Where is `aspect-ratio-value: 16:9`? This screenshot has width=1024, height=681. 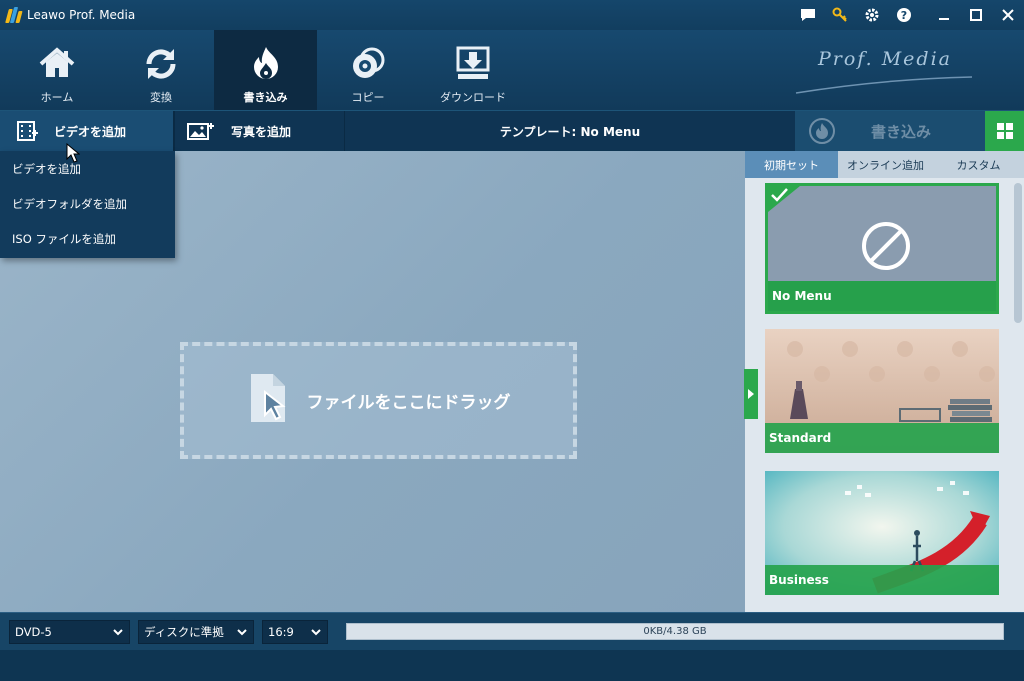
aspect-ratio-value: 16:9 is located at coordinates (281, 632).